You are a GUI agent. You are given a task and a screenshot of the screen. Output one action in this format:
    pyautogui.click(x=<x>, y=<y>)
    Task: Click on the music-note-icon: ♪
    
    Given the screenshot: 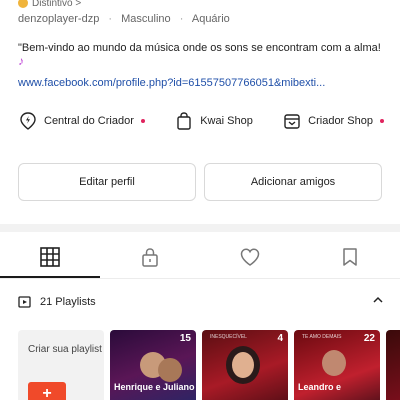 What is the action you would take?
    pyautogui.click(x=21, y=61)
    